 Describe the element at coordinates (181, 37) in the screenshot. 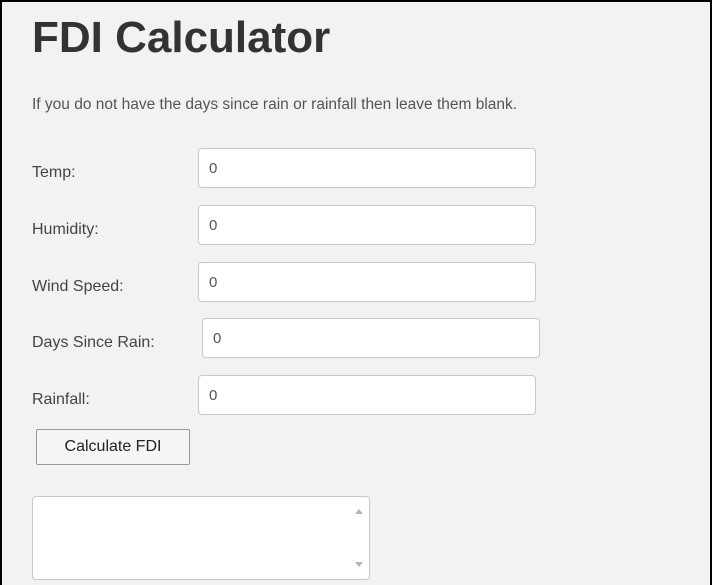

I see `page-title: FDI Calculator` at that location.